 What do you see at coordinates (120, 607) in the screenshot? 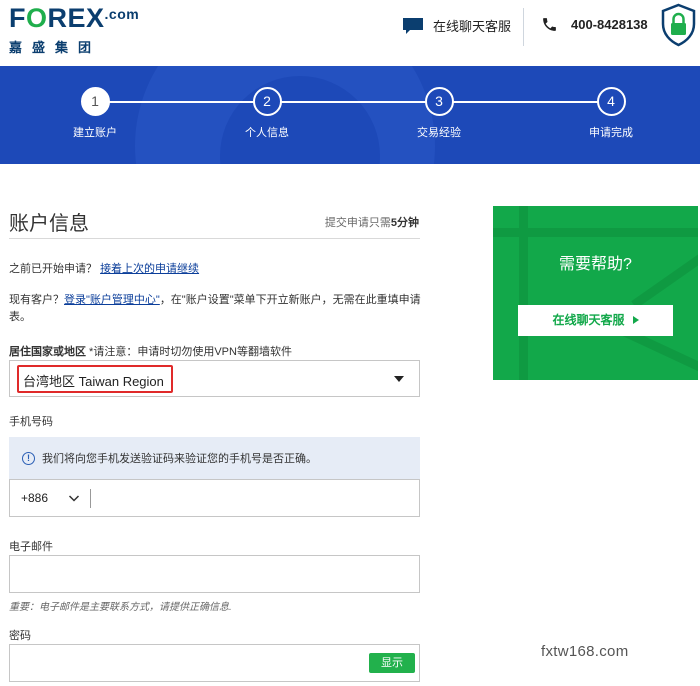
I see `email-hint: 重要：电子邮件是主要联系方式，请提供正确信息.` at bounding box center [120, 607].